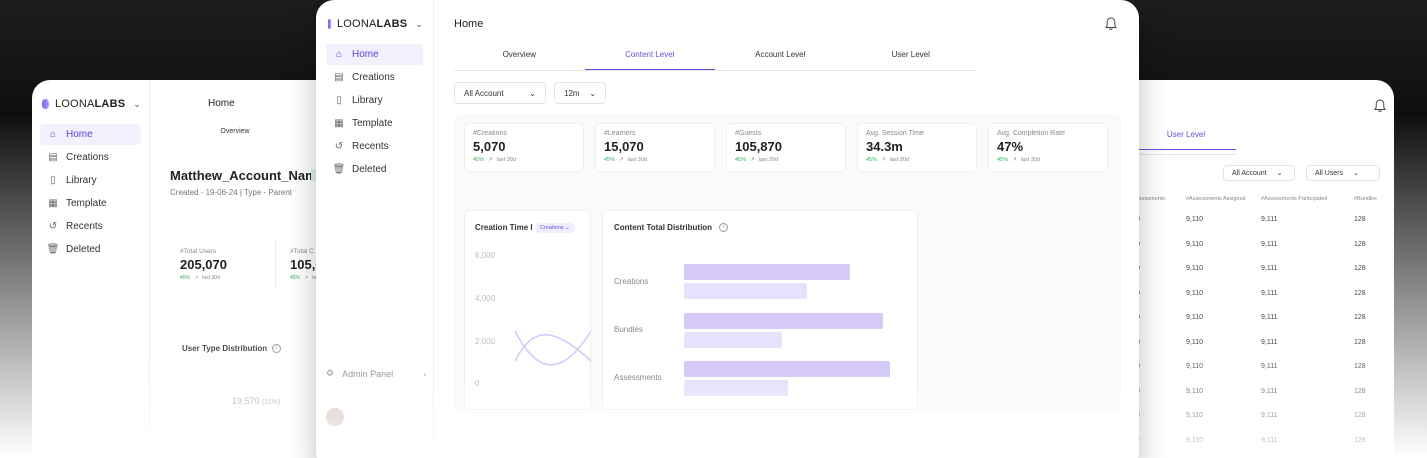 The height and width of the screenshot is (458, 1427). What do you see at coordinates (787, 369) in the screenshot?
I see `bar-assessments-primary` at bounding box center [787, 369].